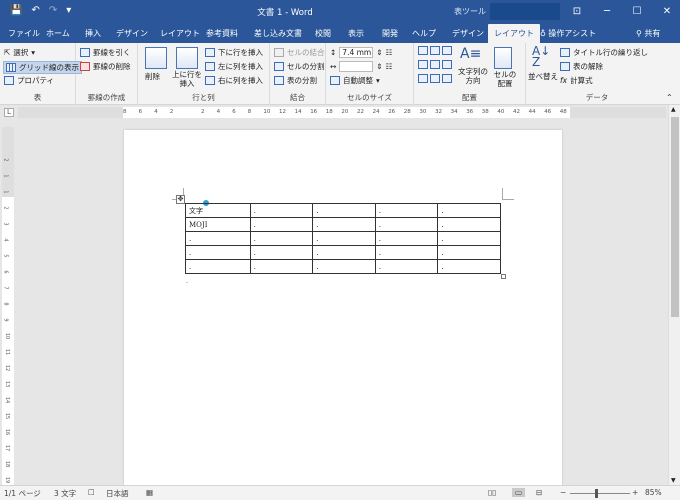 This screenshot has height=500, width=680. Describe the element at coordinates (539, 492) in the screenshot. I see `web-layout-icon: ⊟` at that location.